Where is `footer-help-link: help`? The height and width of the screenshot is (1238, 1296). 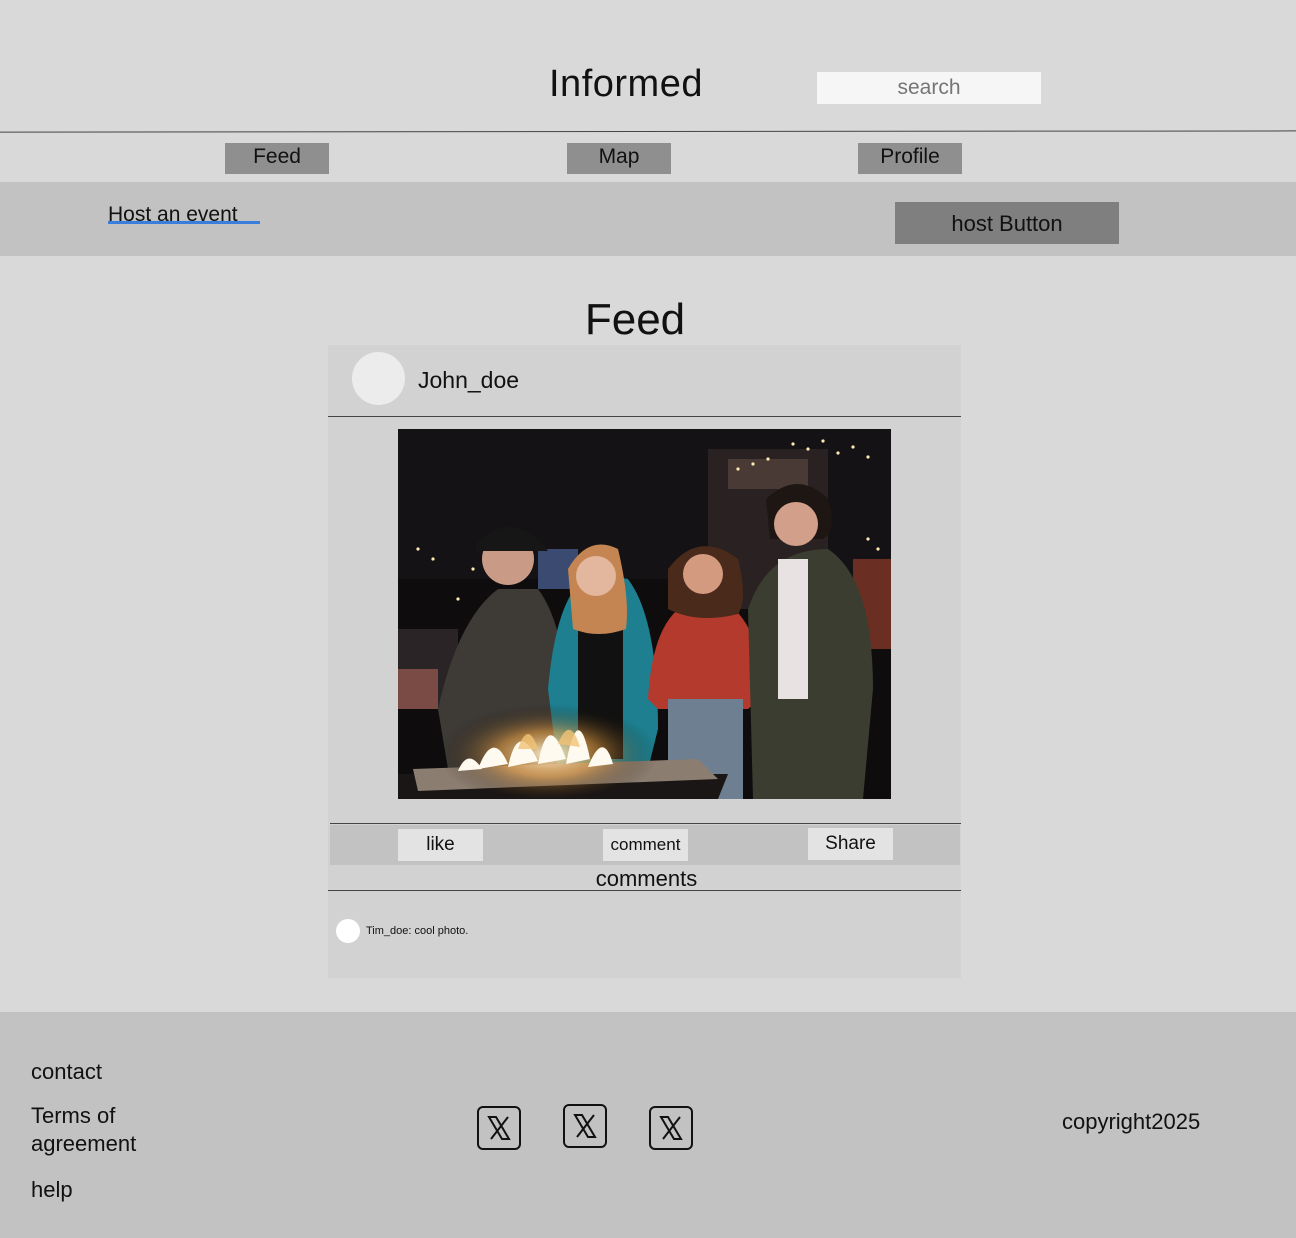 footer-help-link: help is located at coordinates (52, 1190).